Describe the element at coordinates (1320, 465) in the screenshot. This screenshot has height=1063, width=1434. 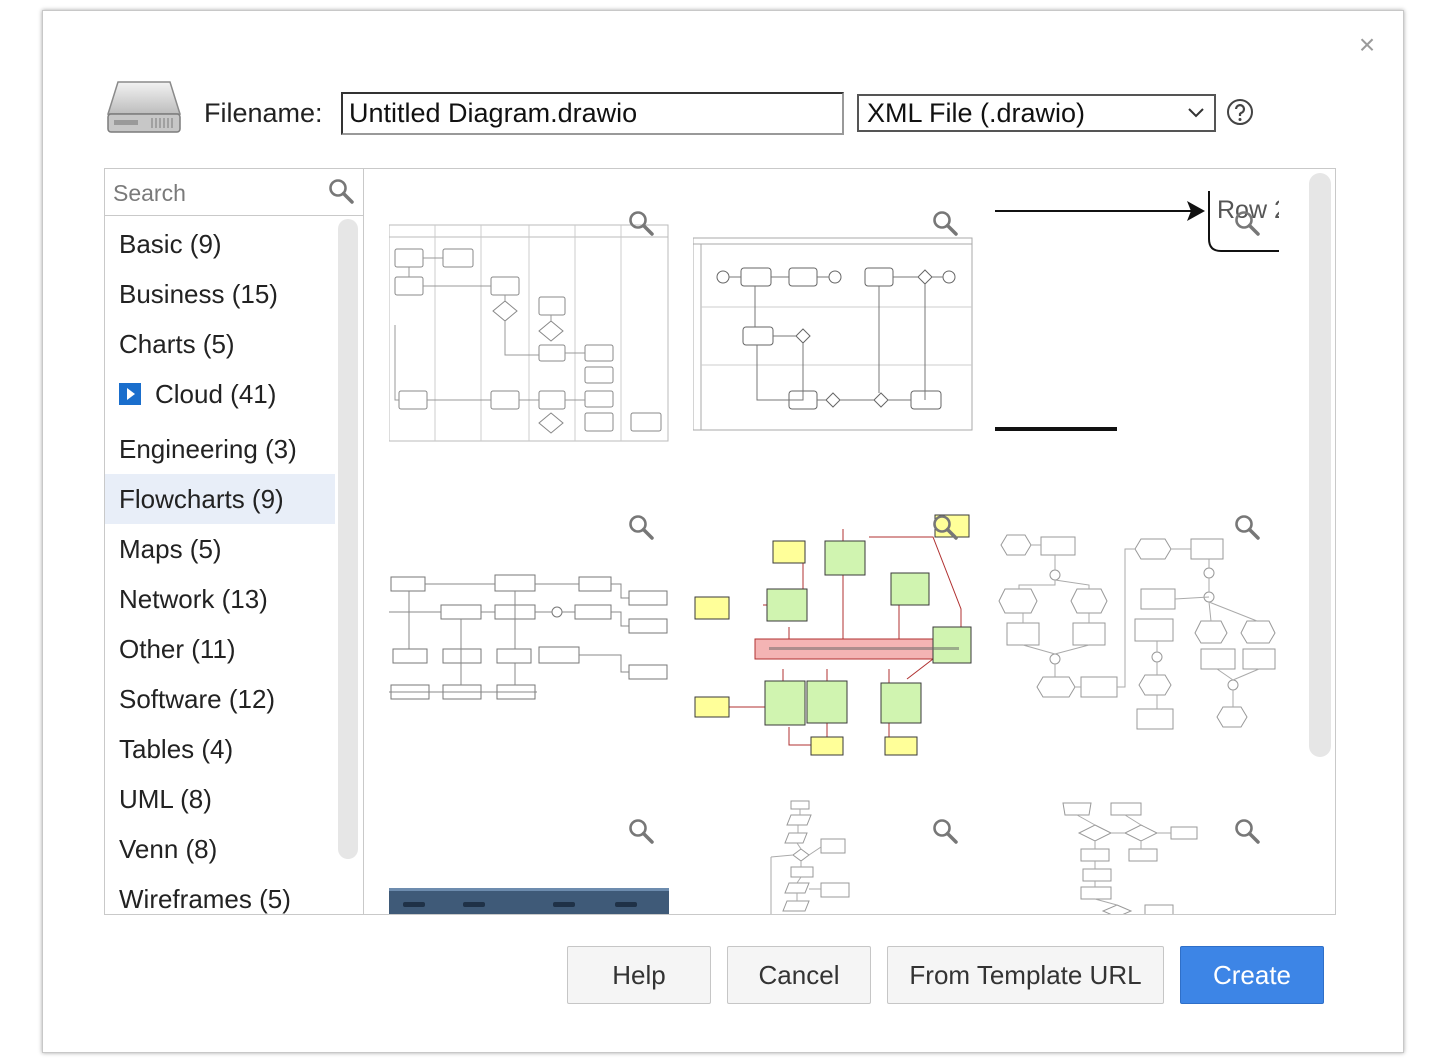
I see `templates-scrollbar` at that location.